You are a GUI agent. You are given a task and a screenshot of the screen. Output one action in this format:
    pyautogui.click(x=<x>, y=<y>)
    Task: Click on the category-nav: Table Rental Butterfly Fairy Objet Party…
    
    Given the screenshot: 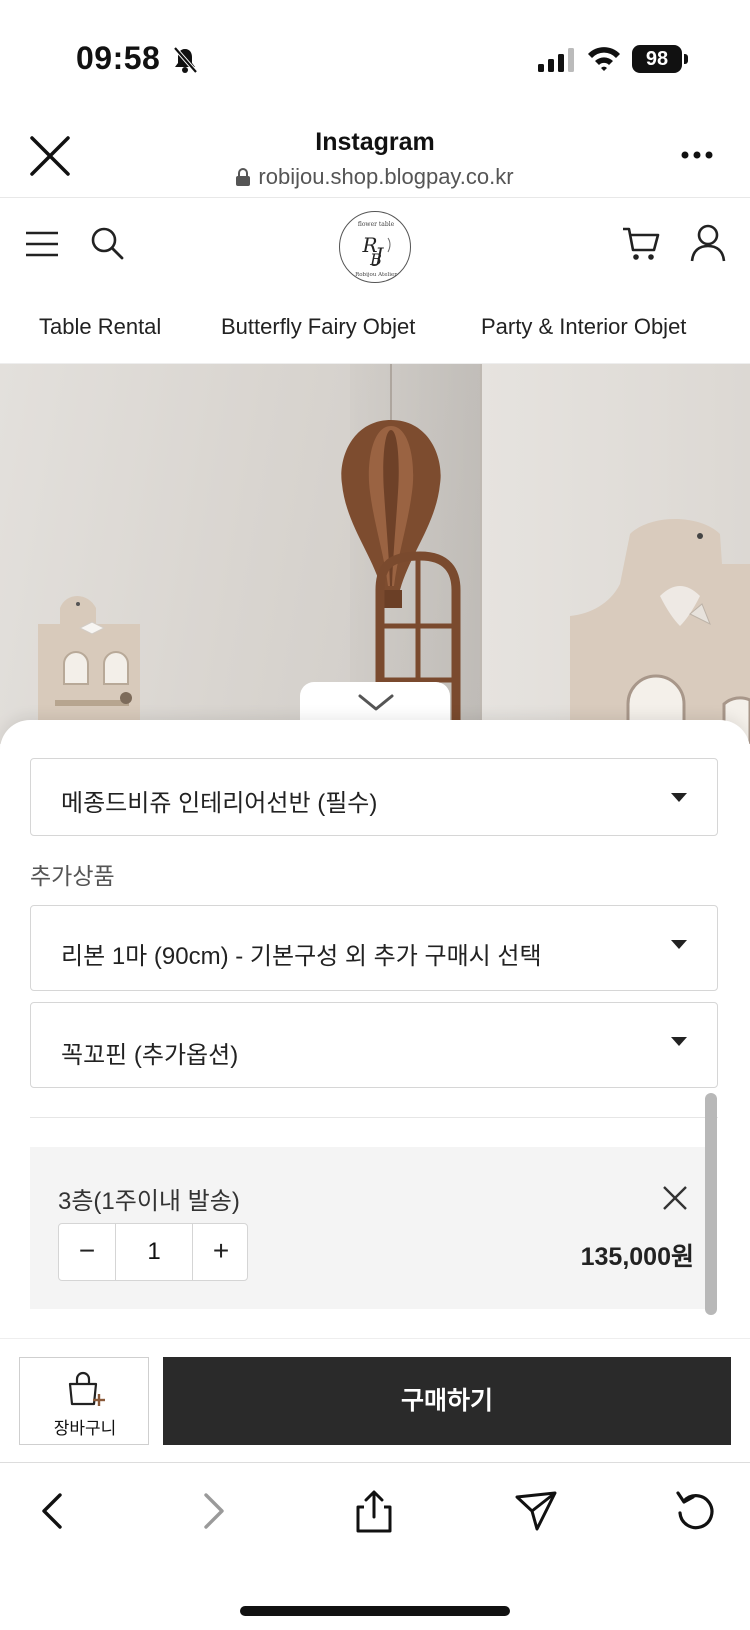 What is the action you would take?
    pyautogui.click(x=375, y=329)
    